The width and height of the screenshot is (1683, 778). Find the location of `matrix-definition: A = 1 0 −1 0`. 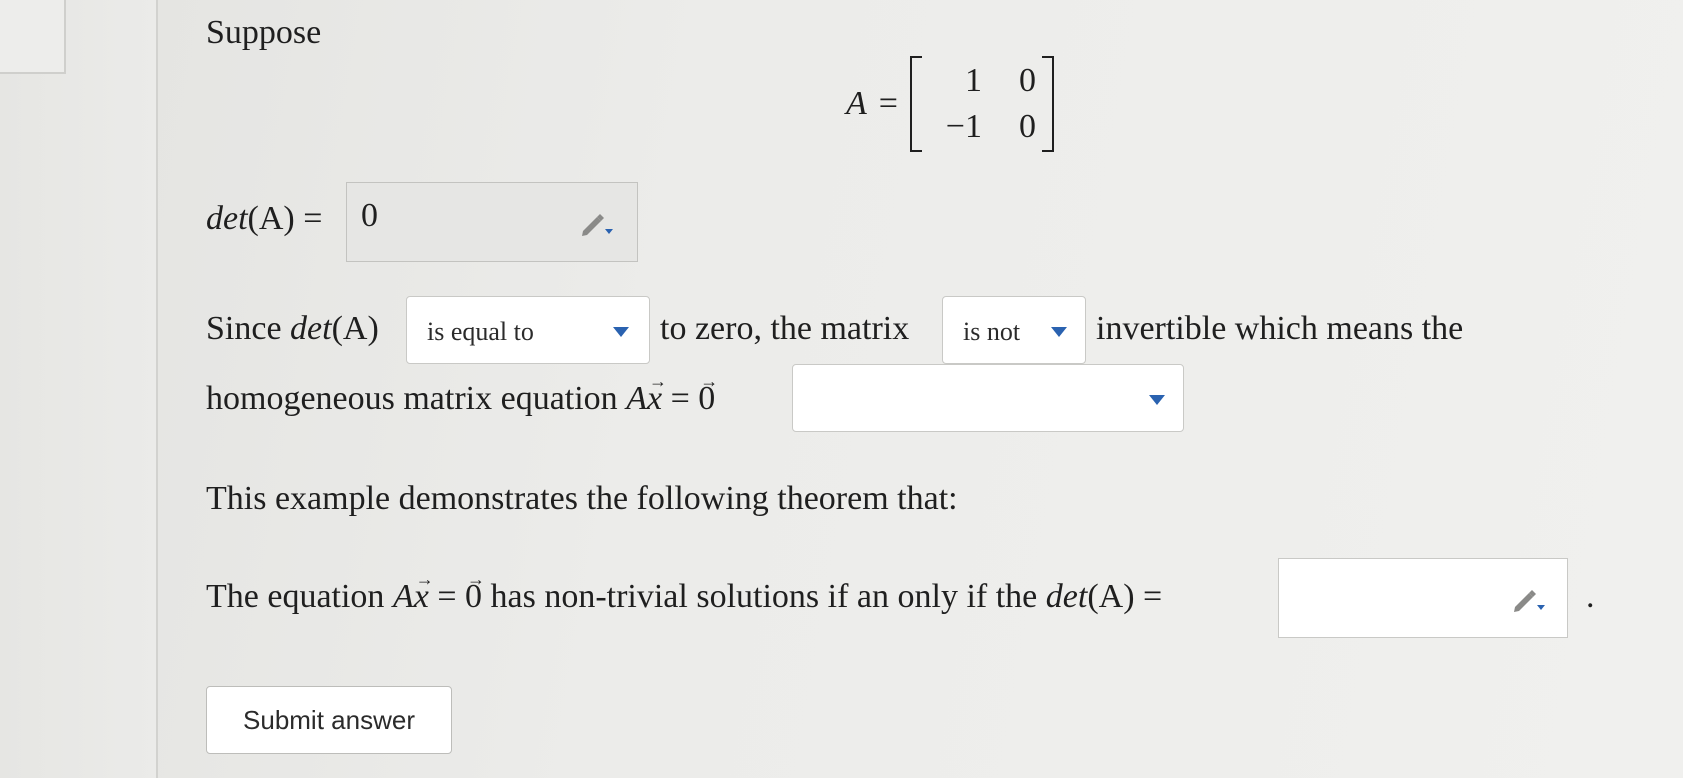

matrix-definition: A = 1 0 −1 0 is located at coordinates (950, 104).